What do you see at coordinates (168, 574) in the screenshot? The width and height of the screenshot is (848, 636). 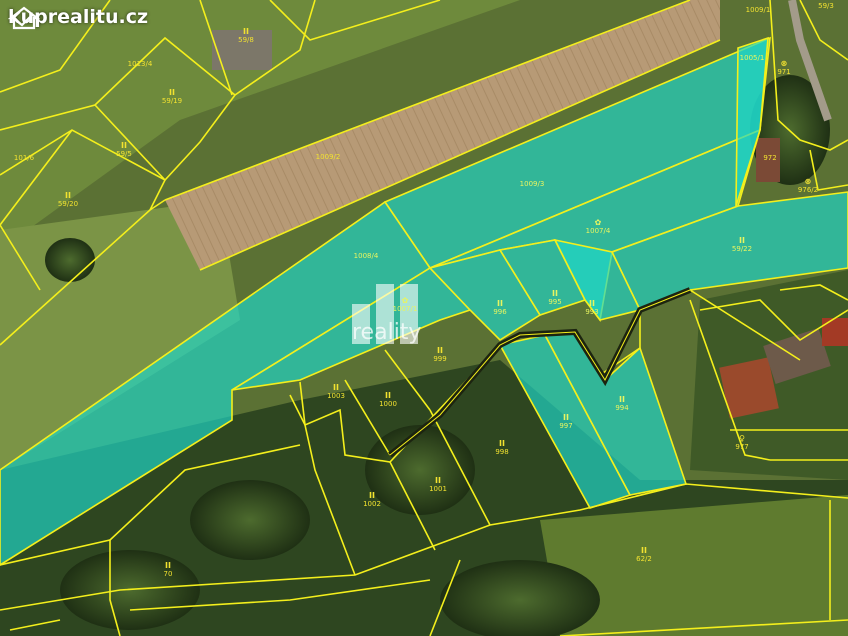 I see `parcel-label-number: 70` at bounding box center [168, 574].